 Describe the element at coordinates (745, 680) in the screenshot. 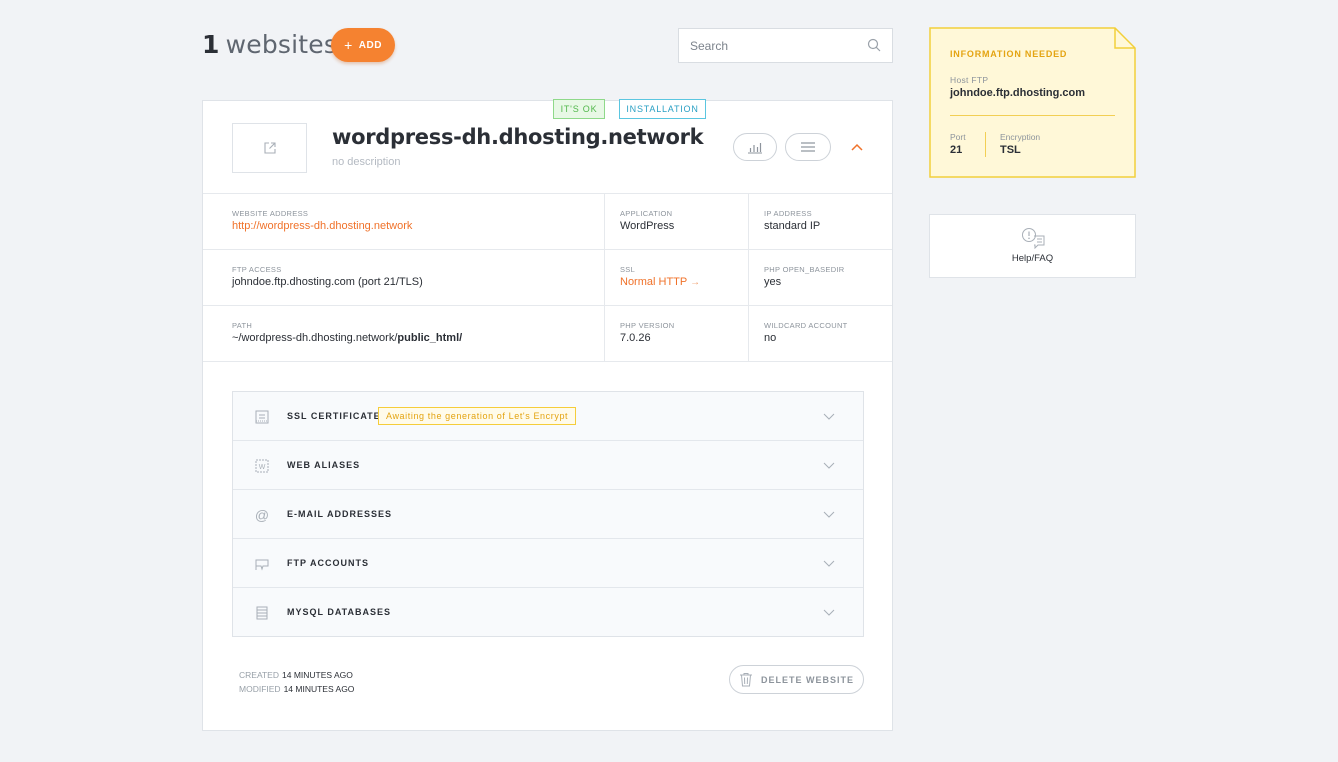

I see `trash-icon` at that location.